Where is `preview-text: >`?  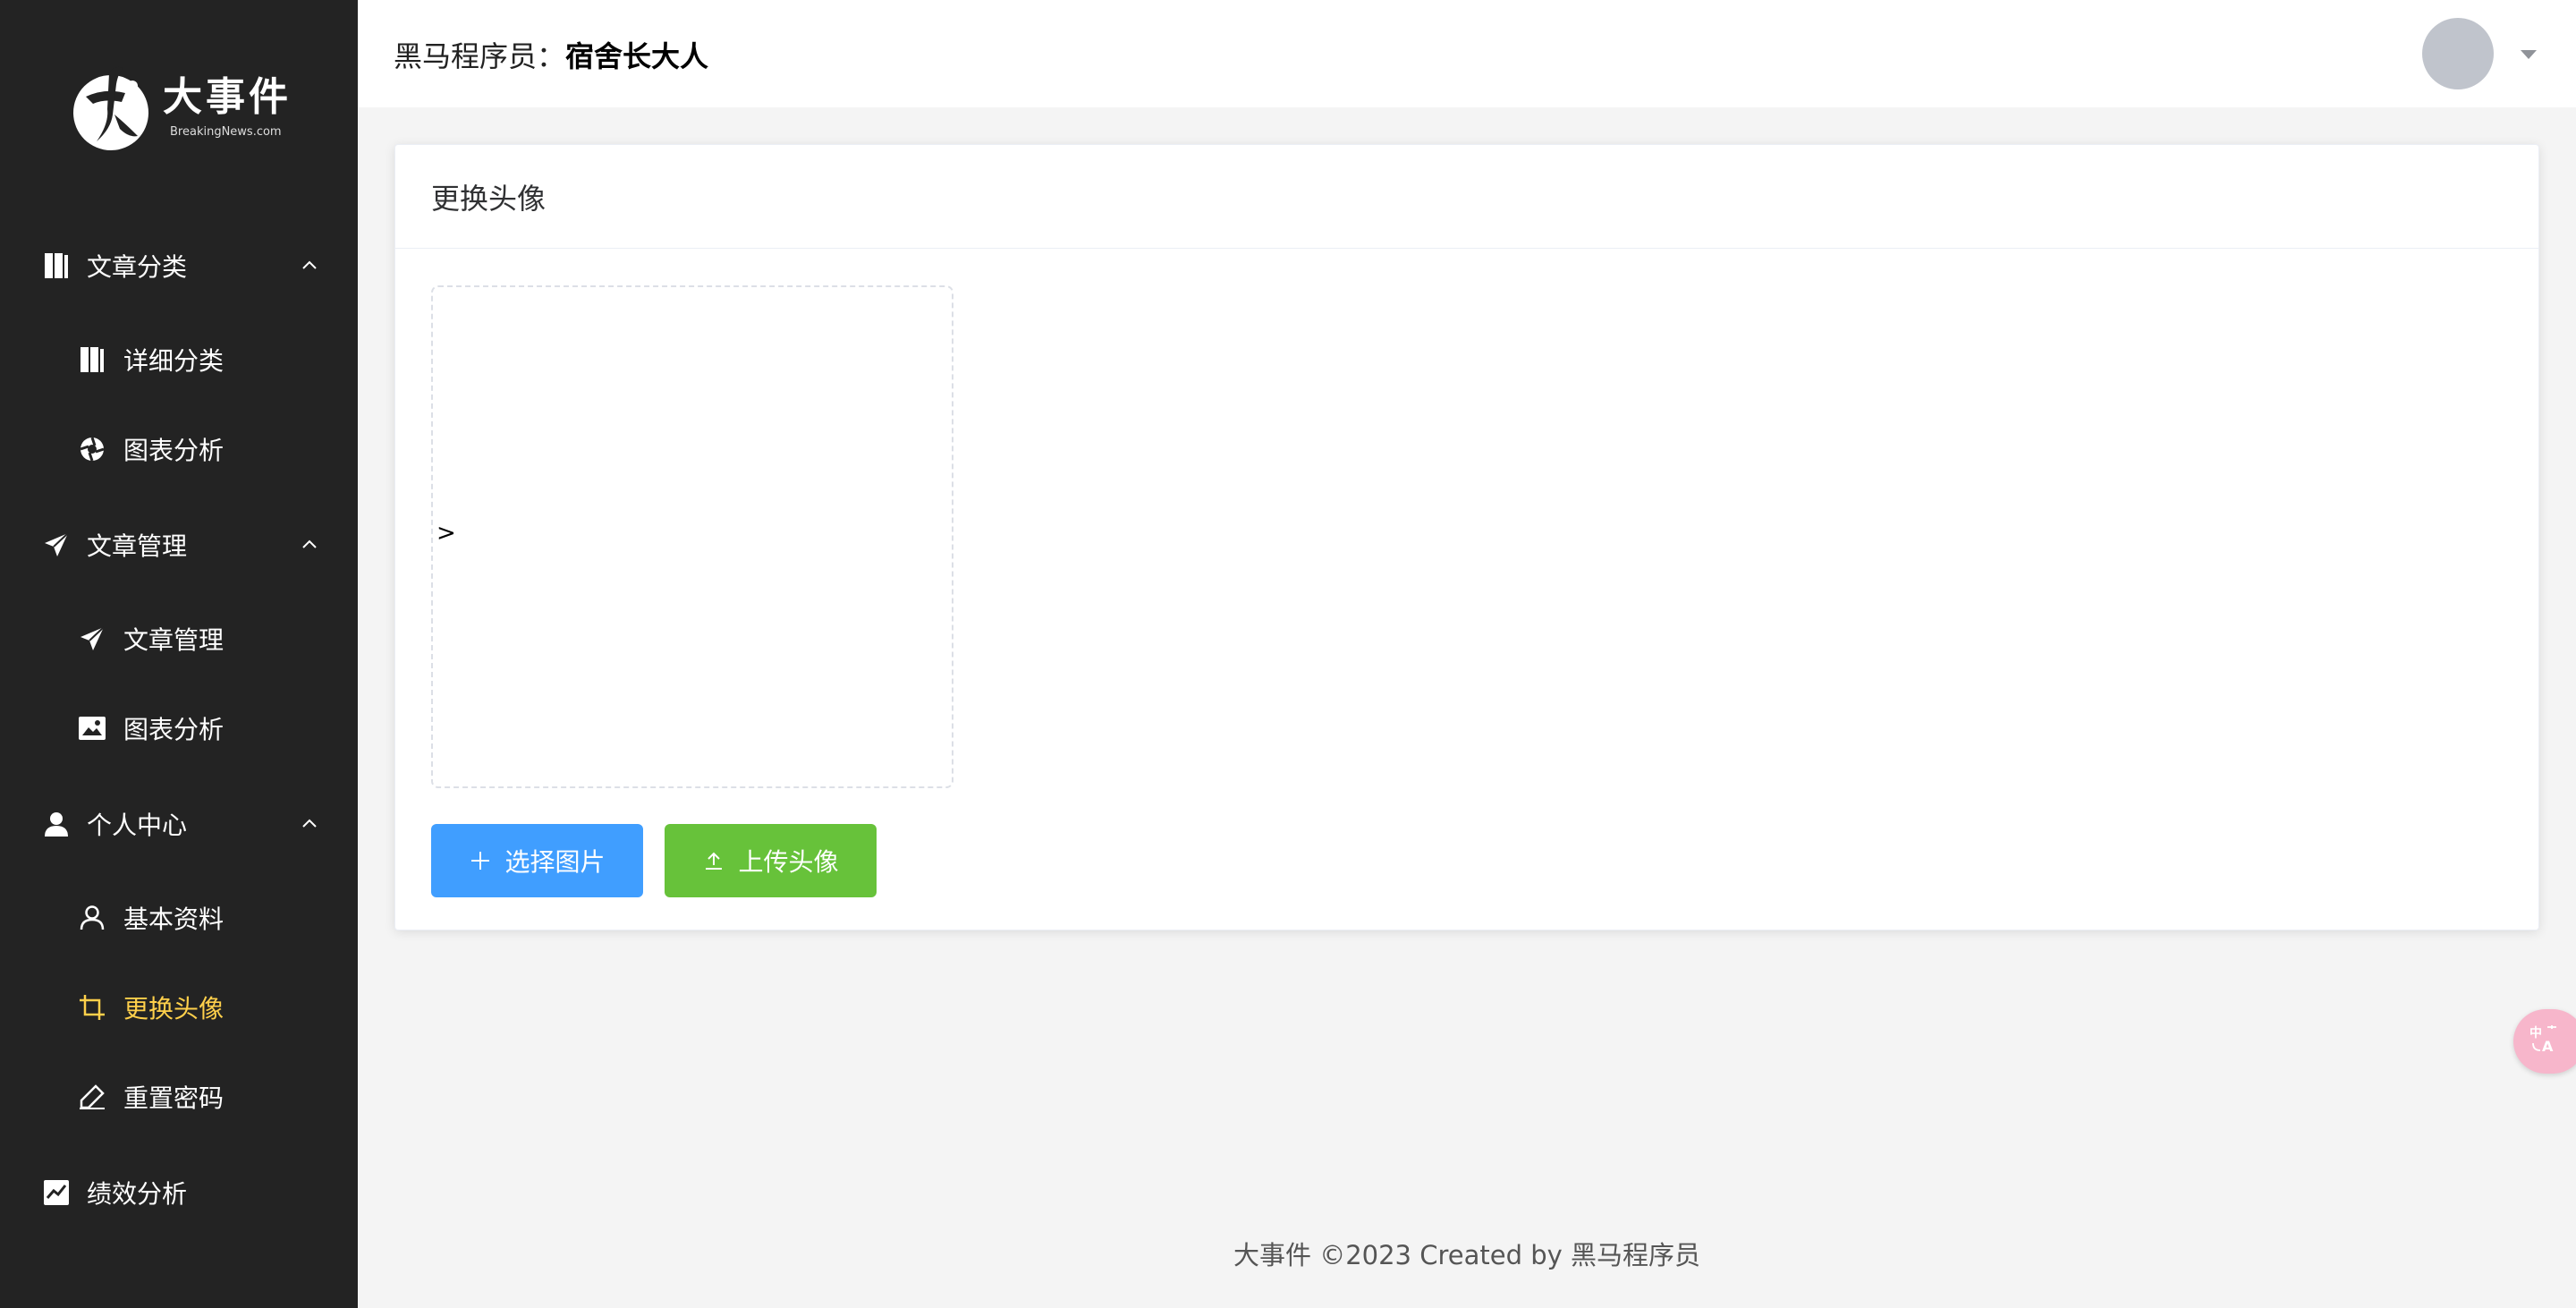 preview-text: > is located at coordinates (446, 533).